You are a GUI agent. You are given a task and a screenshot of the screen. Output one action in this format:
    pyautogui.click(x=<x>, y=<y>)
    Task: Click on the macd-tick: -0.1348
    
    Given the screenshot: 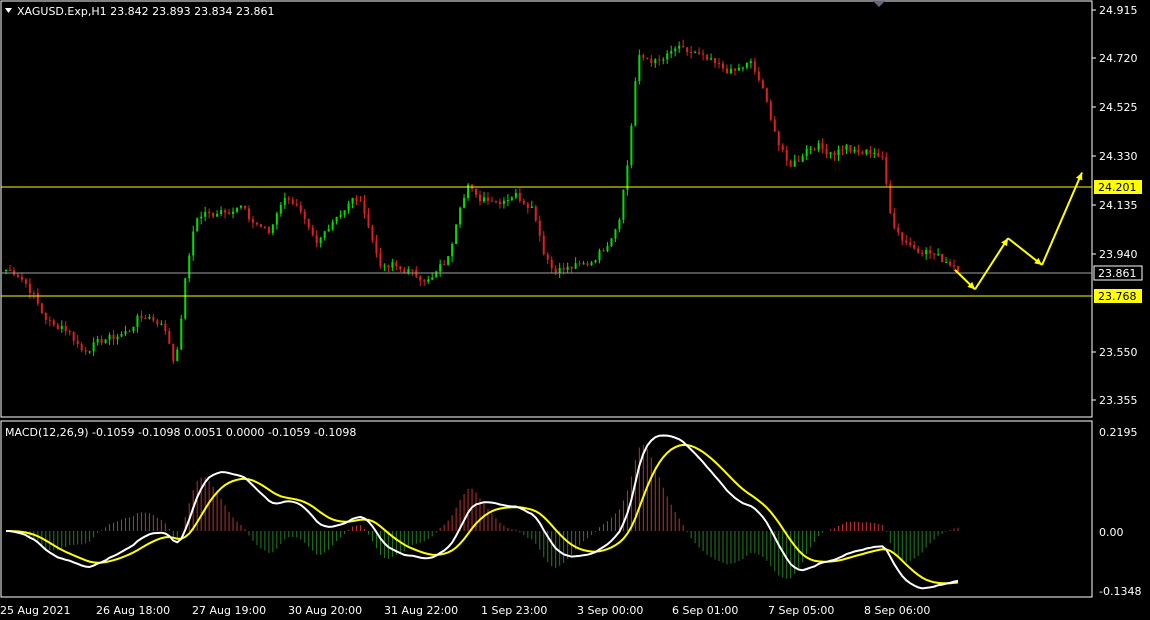 What is the action you would take?
    pyautogui.click(x=1120, y=591)
    